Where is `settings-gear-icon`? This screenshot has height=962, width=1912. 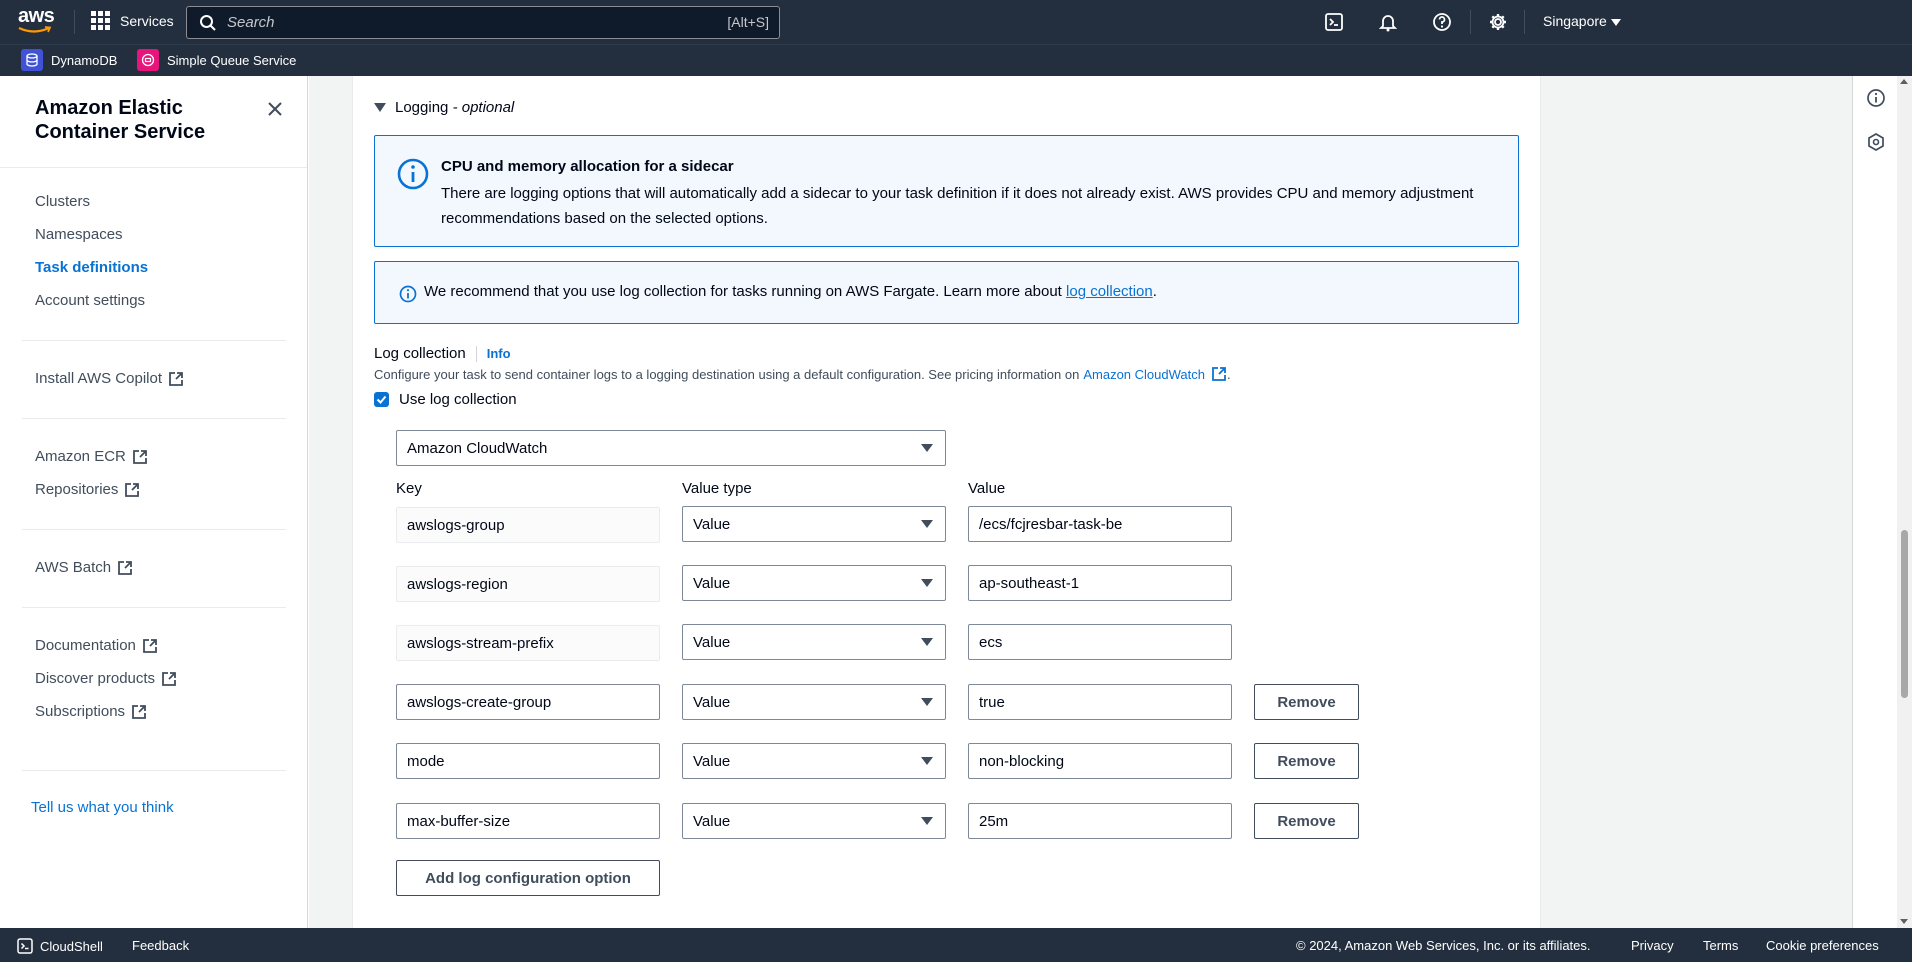 settings-gear-icon is located at coordinates (1498, 22).